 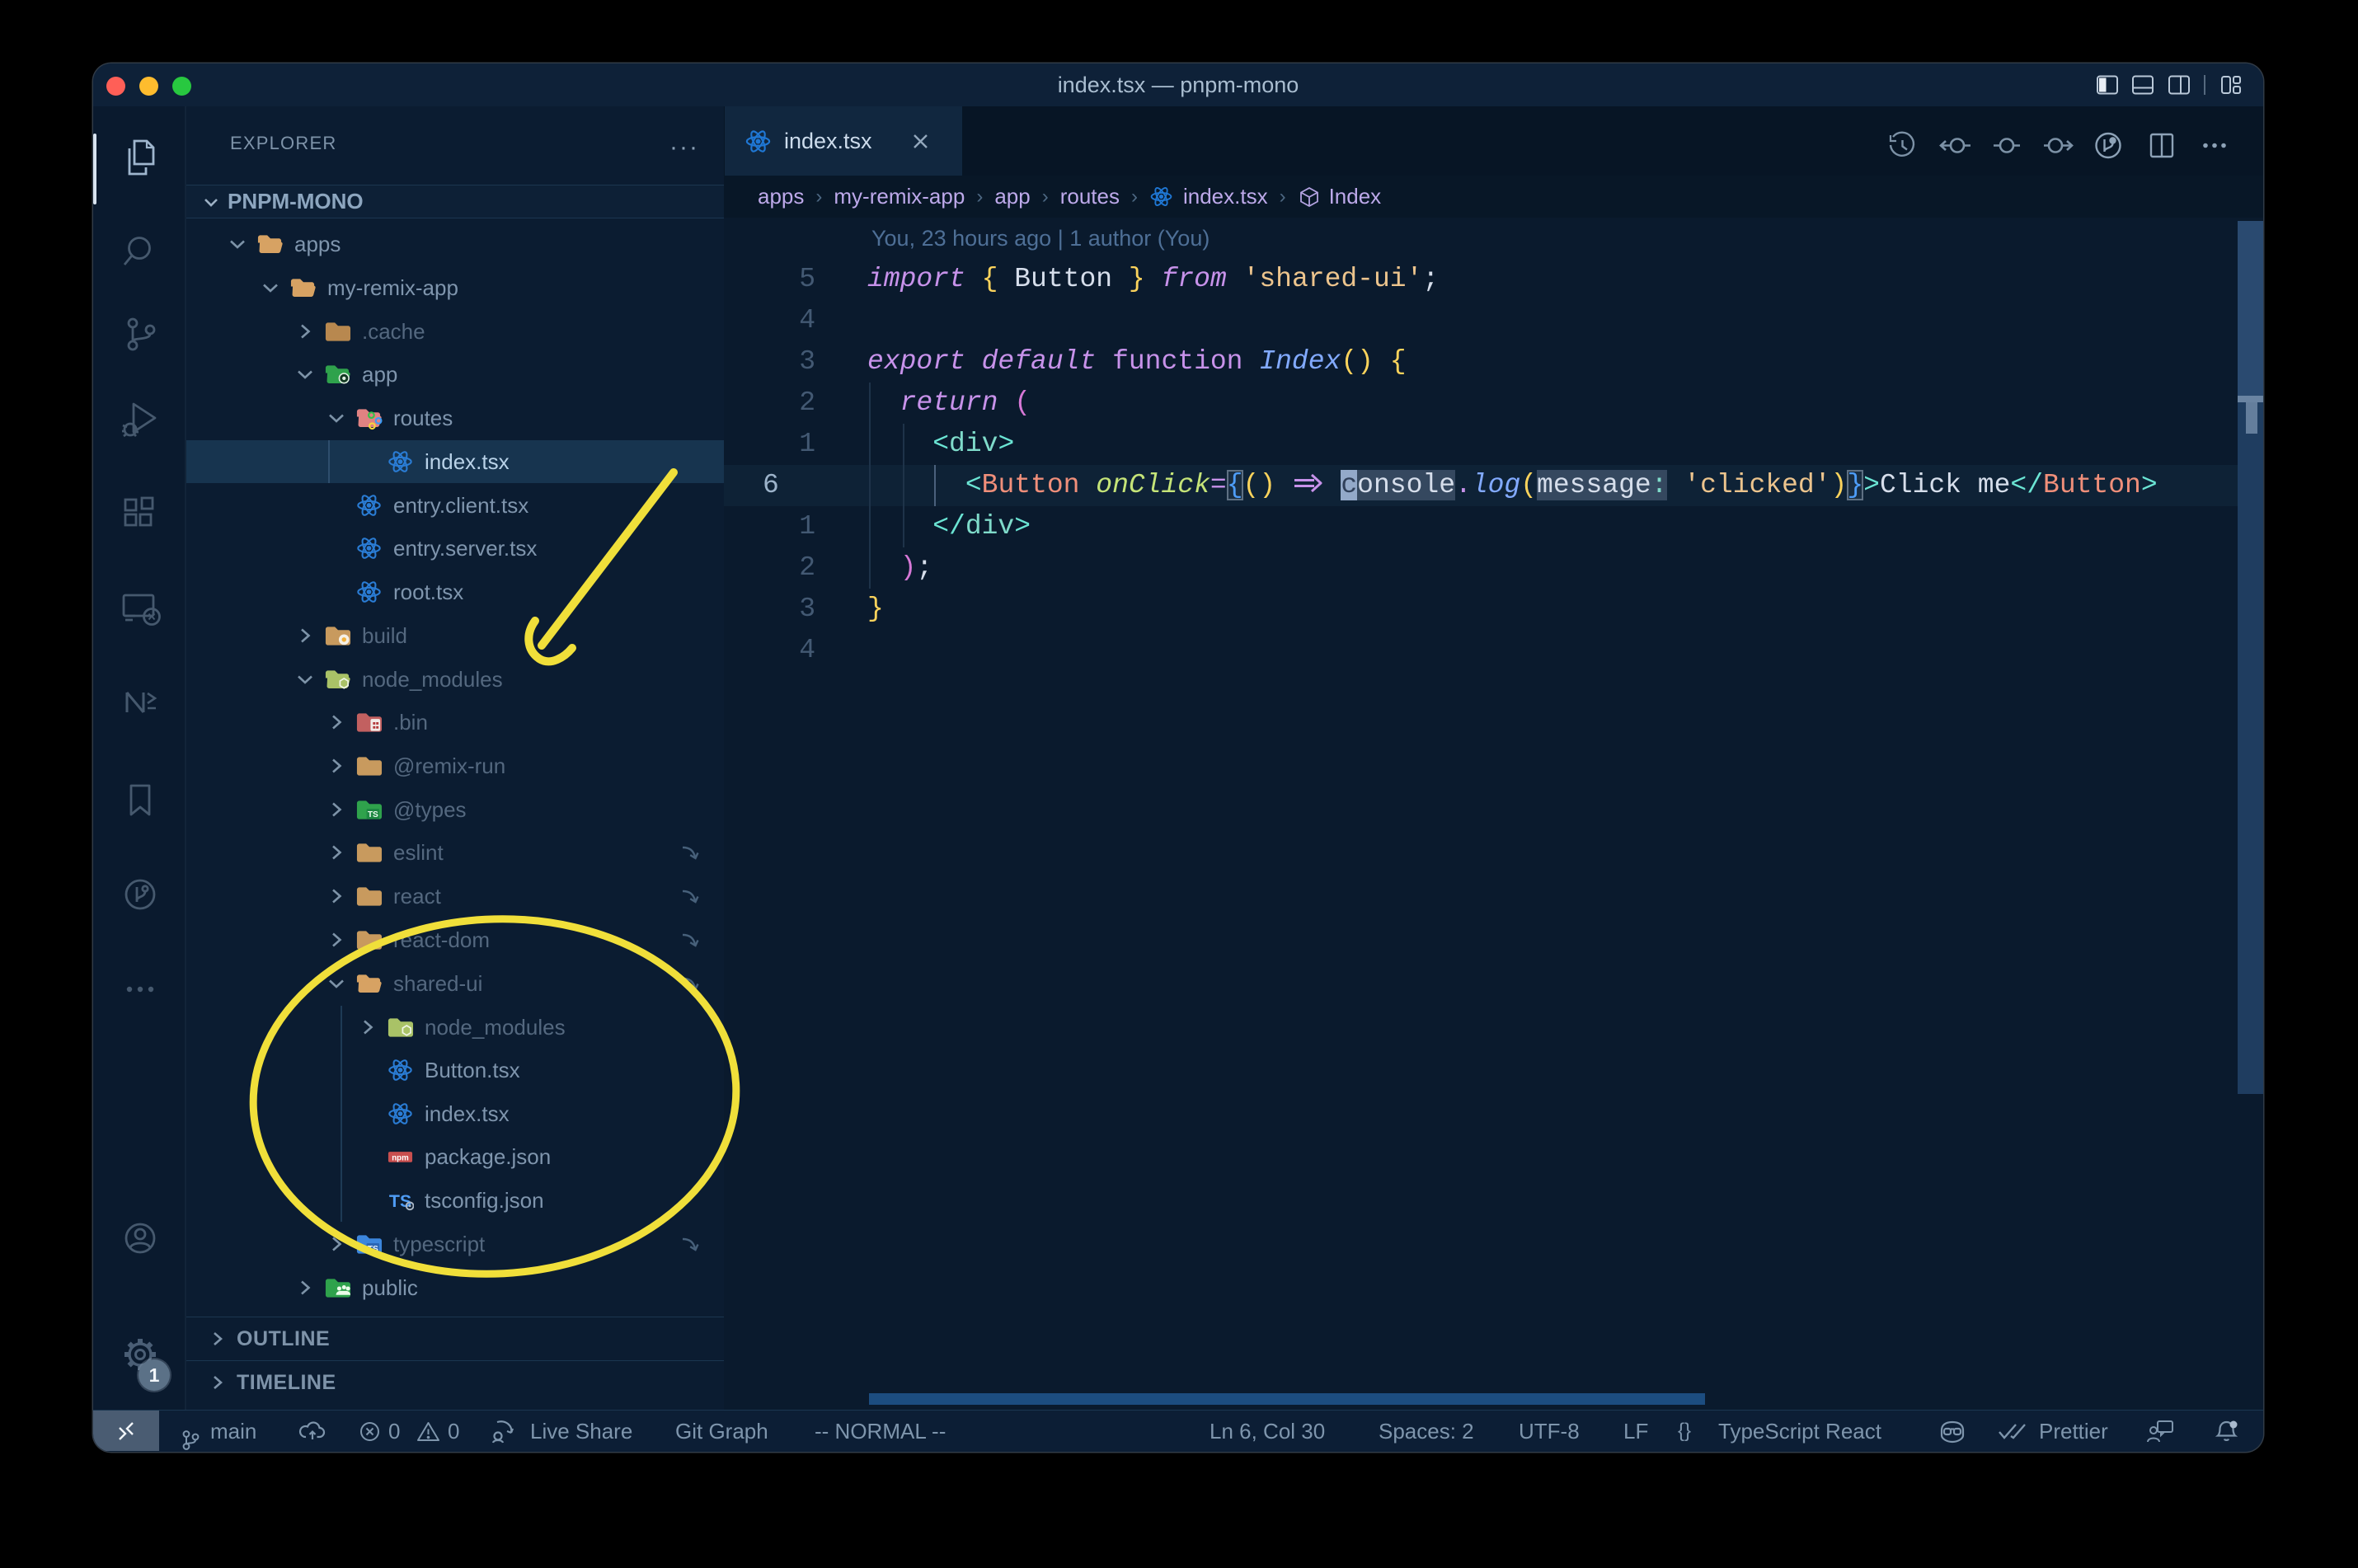 I want to click on svg-text: npm, so click(x=400, y=1157).